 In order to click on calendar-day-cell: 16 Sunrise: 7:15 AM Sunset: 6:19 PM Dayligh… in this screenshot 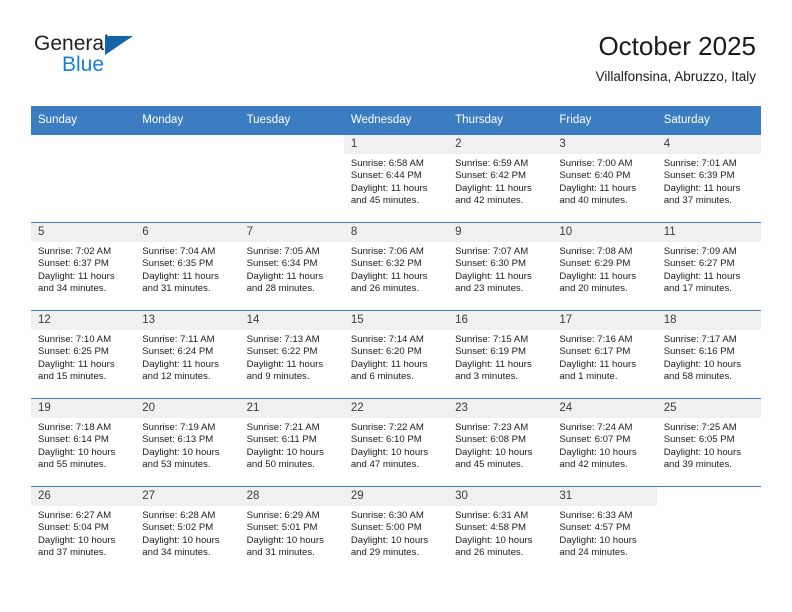, I will do `click(500, 354)`.